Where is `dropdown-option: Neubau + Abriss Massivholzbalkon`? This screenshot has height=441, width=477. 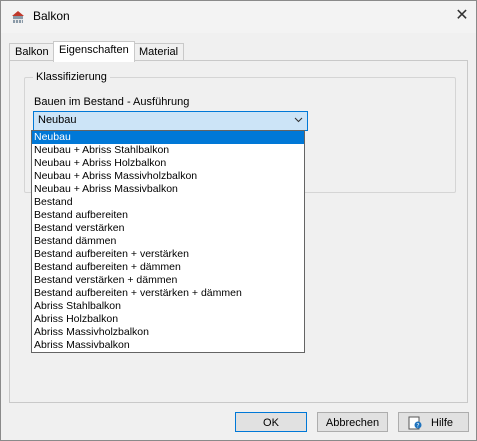 dropdown-option: Neubau + Abriss Massivholzbalkon is located at coordinates (168, 176).